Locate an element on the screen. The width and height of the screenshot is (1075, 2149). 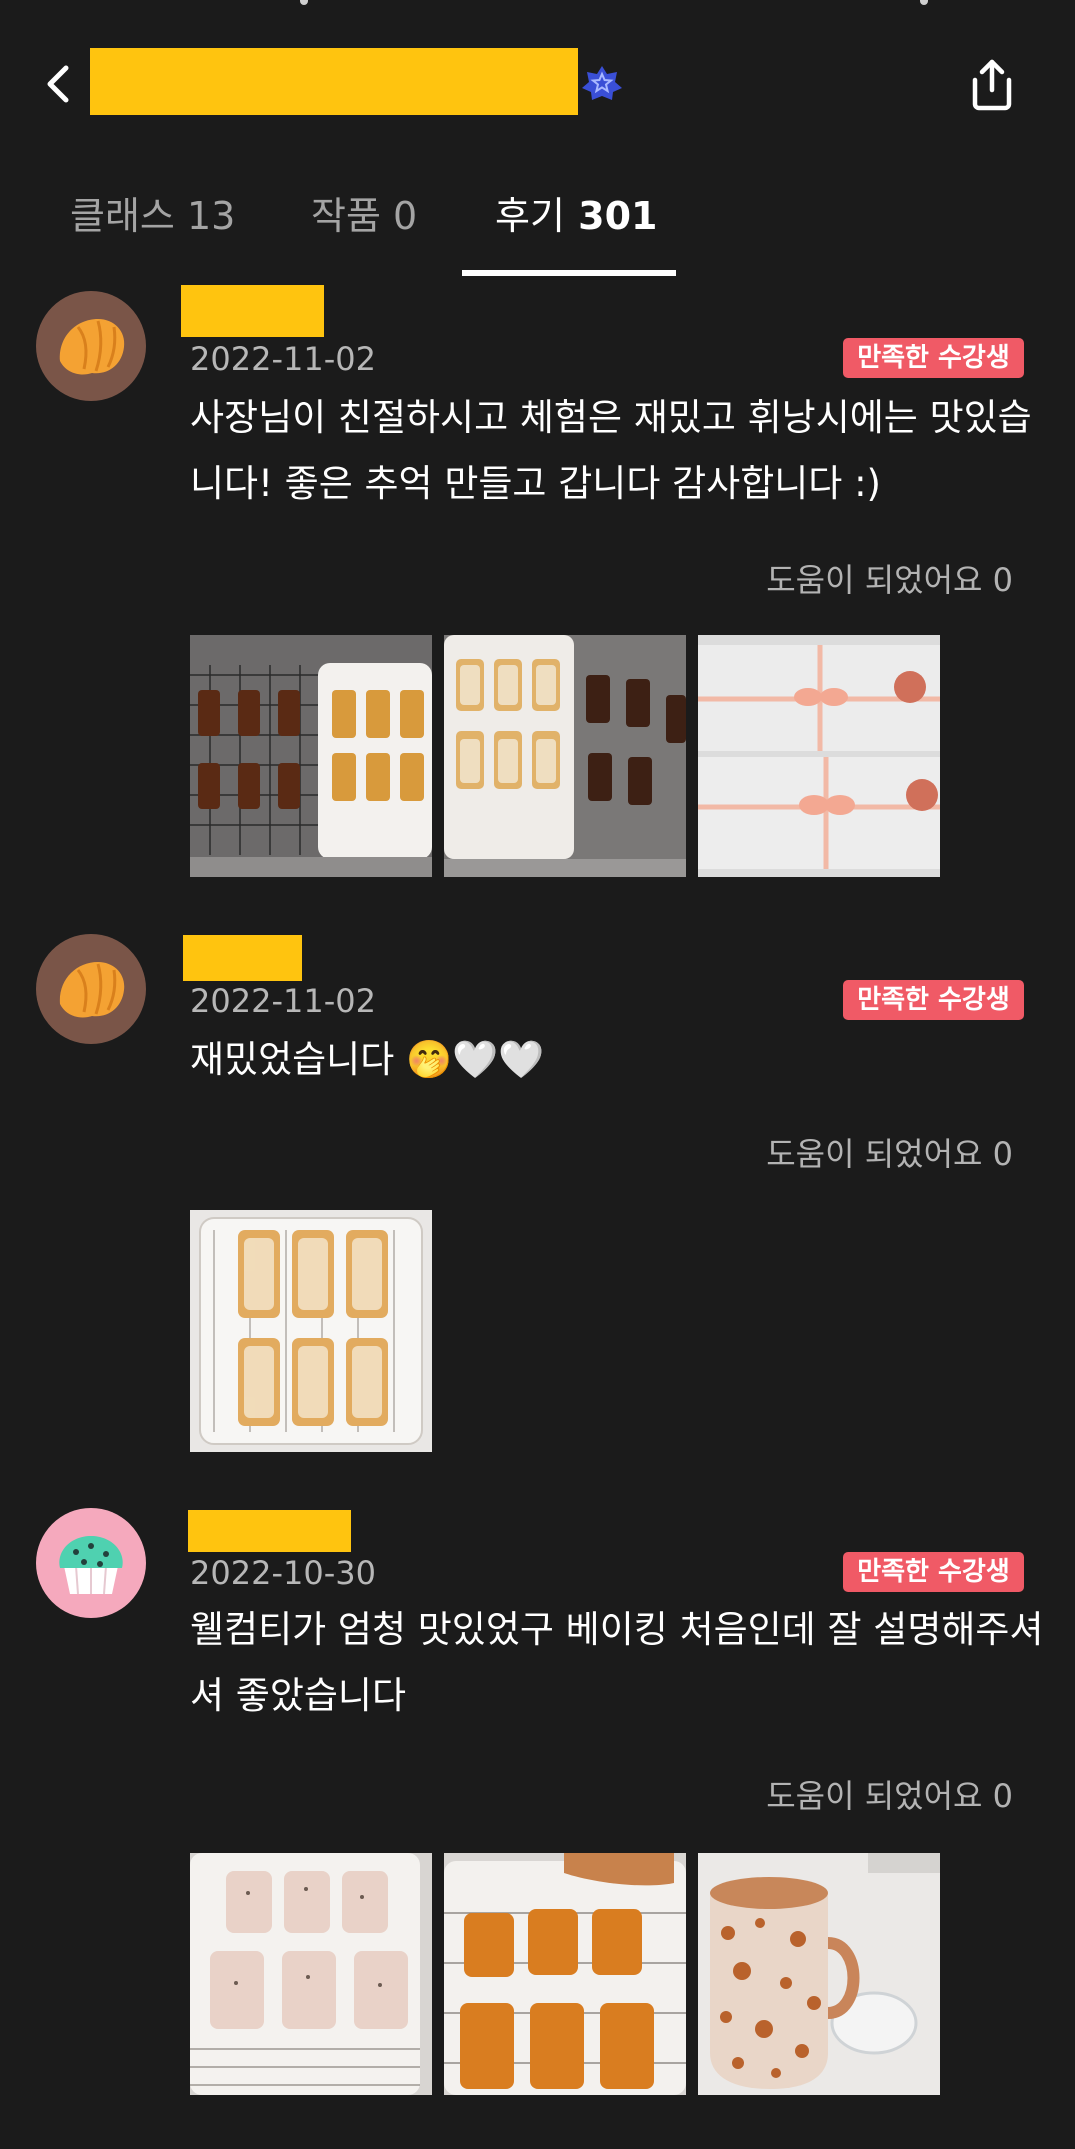
share-button is located at coordinates (992, 84).